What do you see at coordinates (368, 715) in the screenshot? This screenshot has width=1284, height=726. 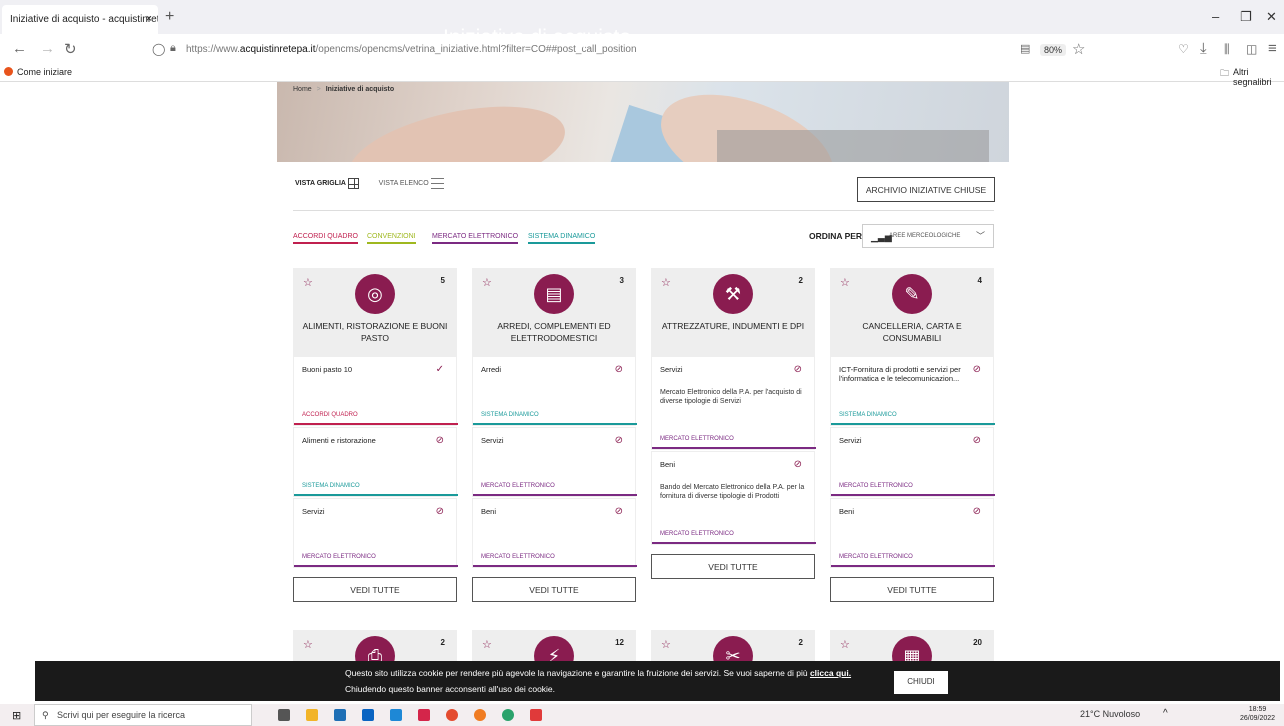 I see `mail-icon` at bounding box center [368, 715].